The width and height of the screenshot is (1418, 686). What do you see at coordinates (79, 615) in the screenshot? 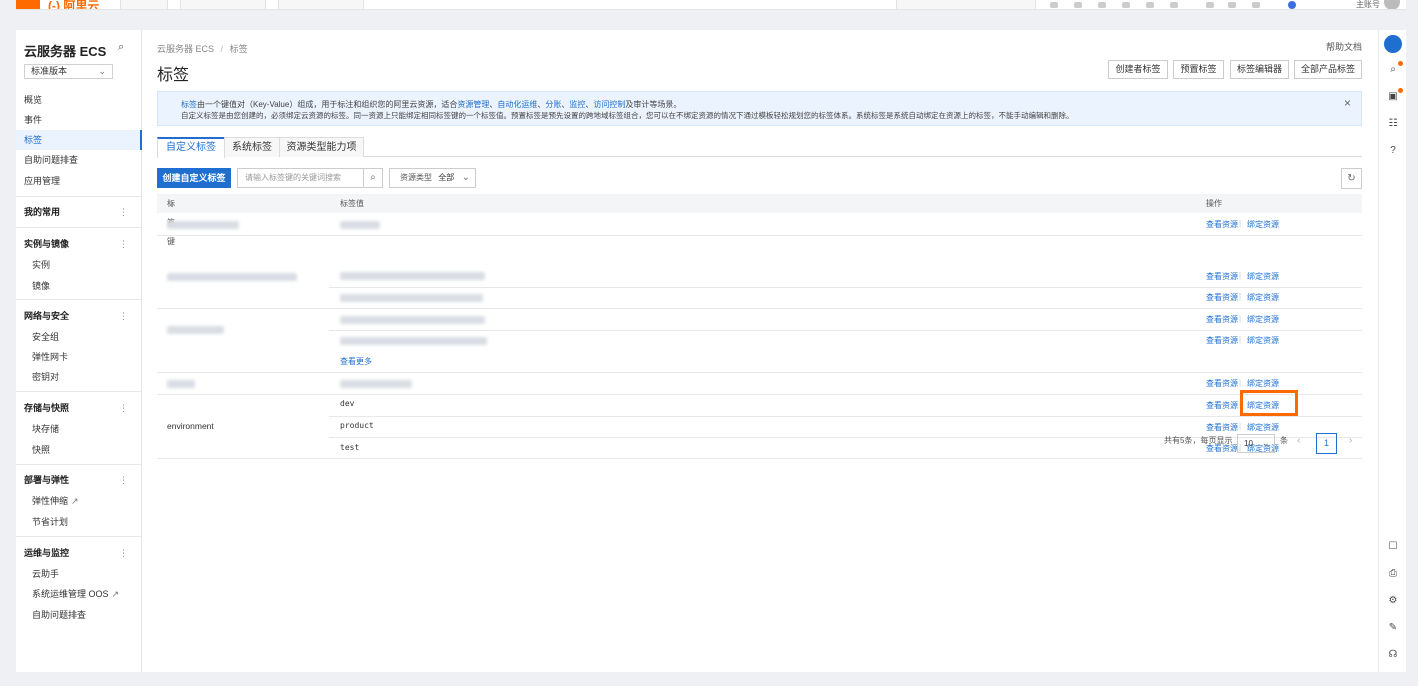
I see `sidebar-item-self-troubleshoot: 自助问题排查` at bounding box center [79, 615].